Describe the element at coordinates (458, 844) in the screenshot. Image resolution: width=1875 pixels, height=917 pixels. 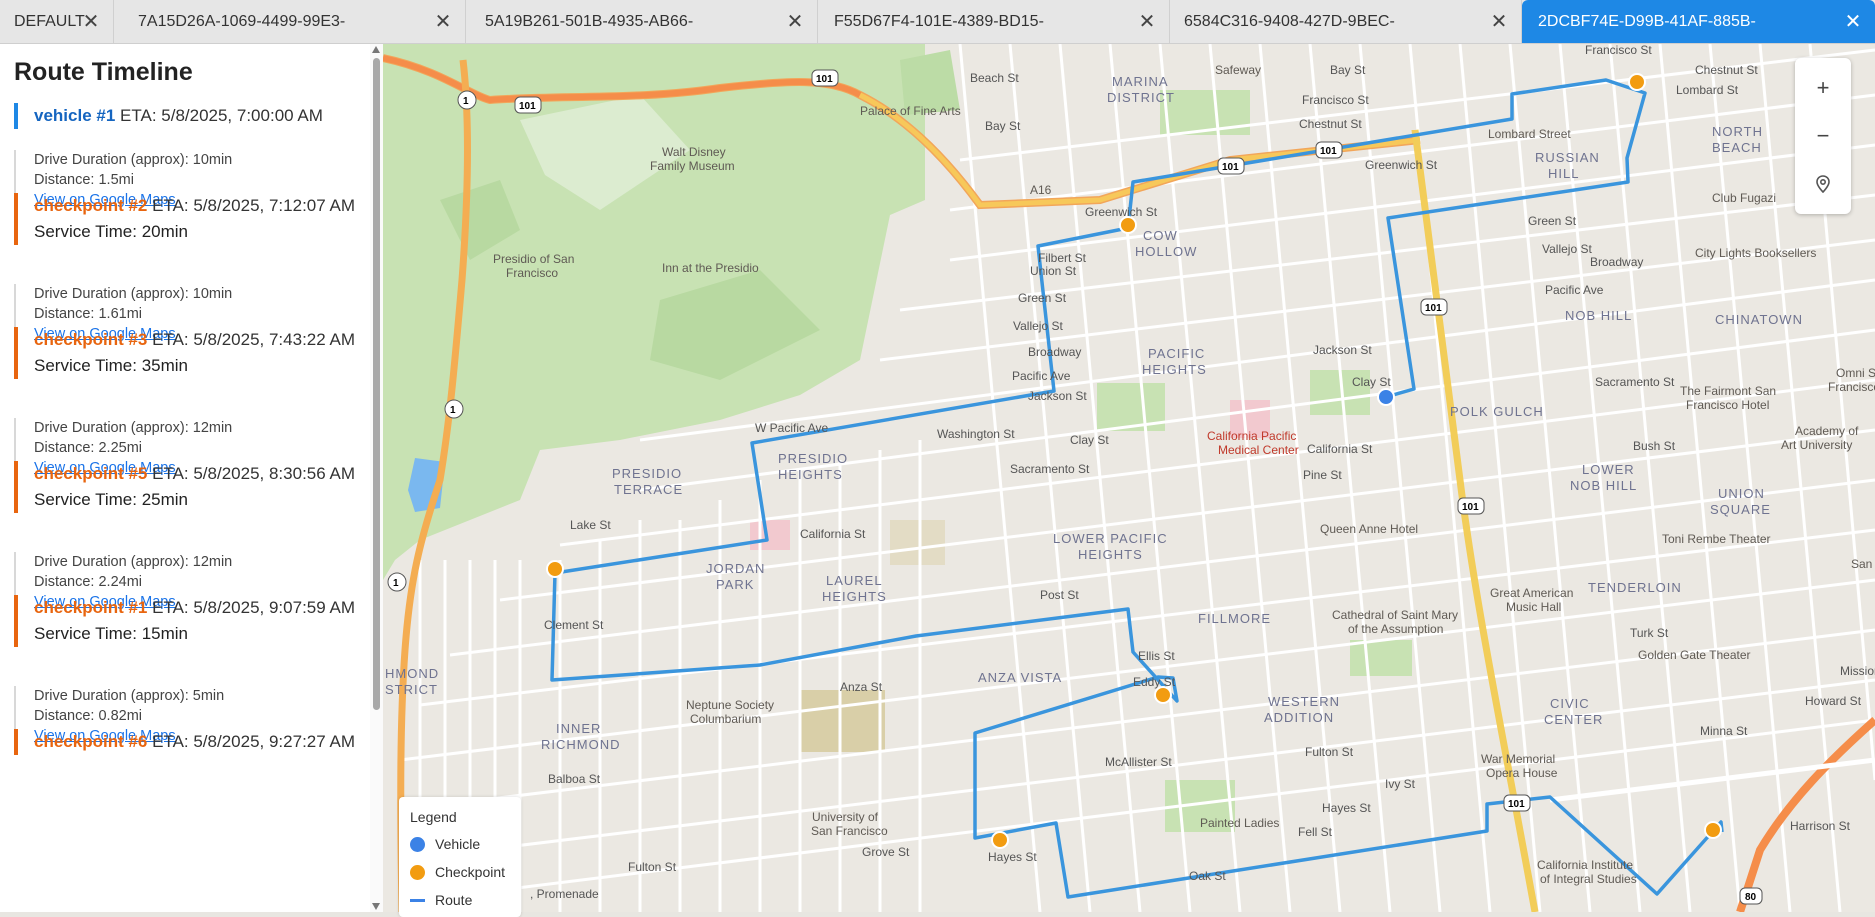
I see `legend-label: Vehicle` at that location.